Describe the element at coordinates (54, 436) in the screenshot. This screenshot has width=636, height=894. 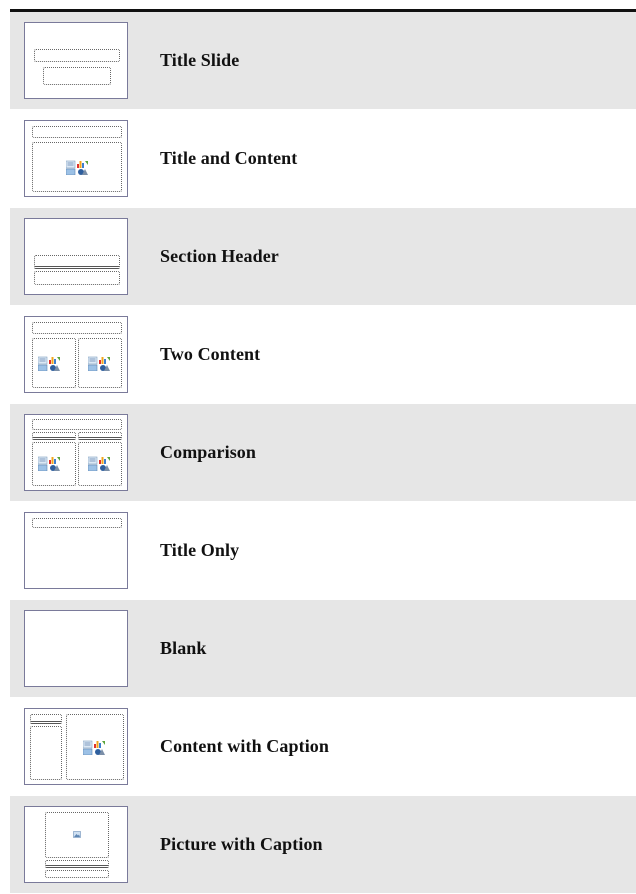
I see `left-heading-placeholder` at that location.